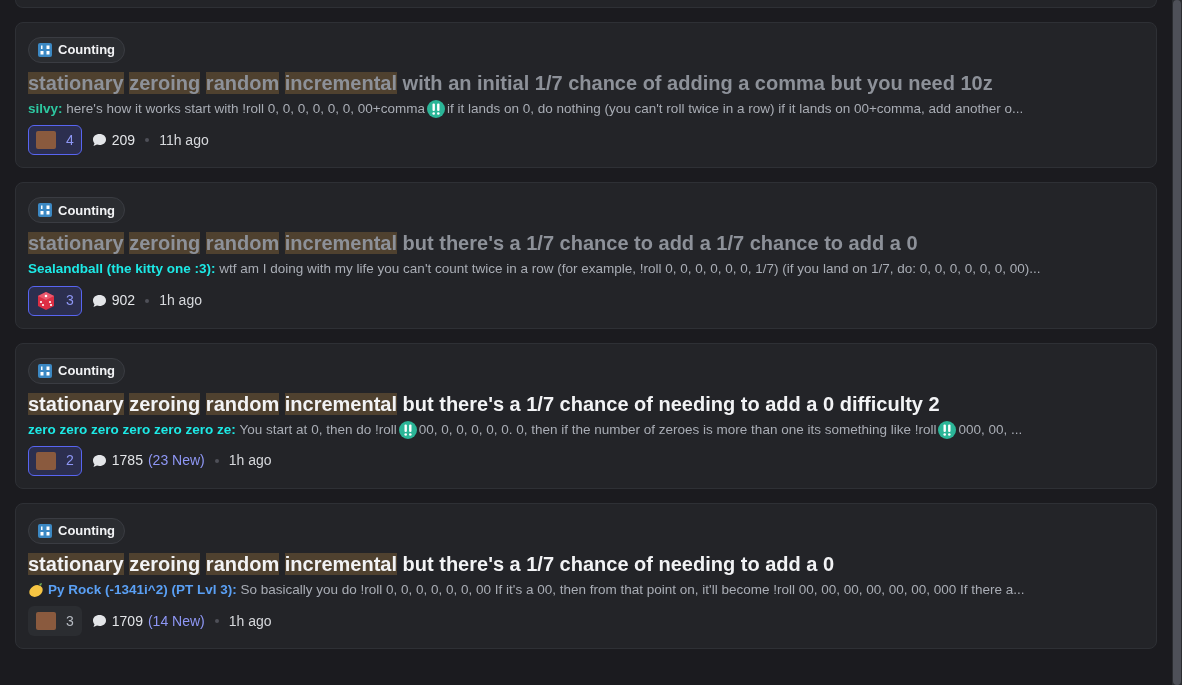 The image size is (1182, 685). What do you see at coordinates (176, 621) in the screenshot?
I see `new-count: (14 New)` at bounding box center [176, 621].